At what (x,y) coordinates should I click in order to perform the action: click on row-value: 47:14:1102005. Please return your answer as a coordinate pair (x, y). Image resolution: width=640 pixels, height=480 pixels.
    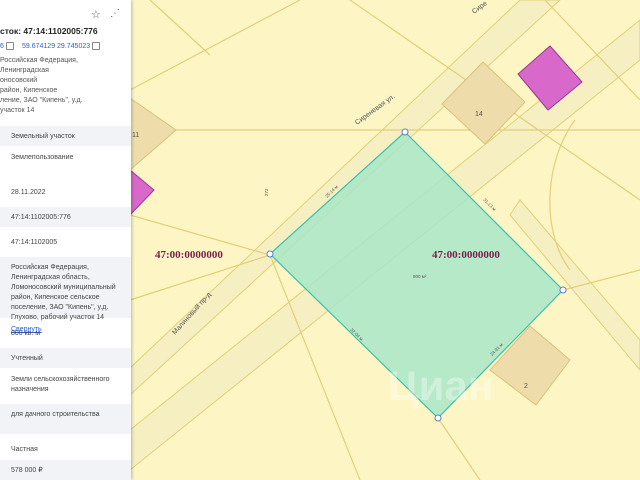
    Looking at the image, I should click on (34, 242).